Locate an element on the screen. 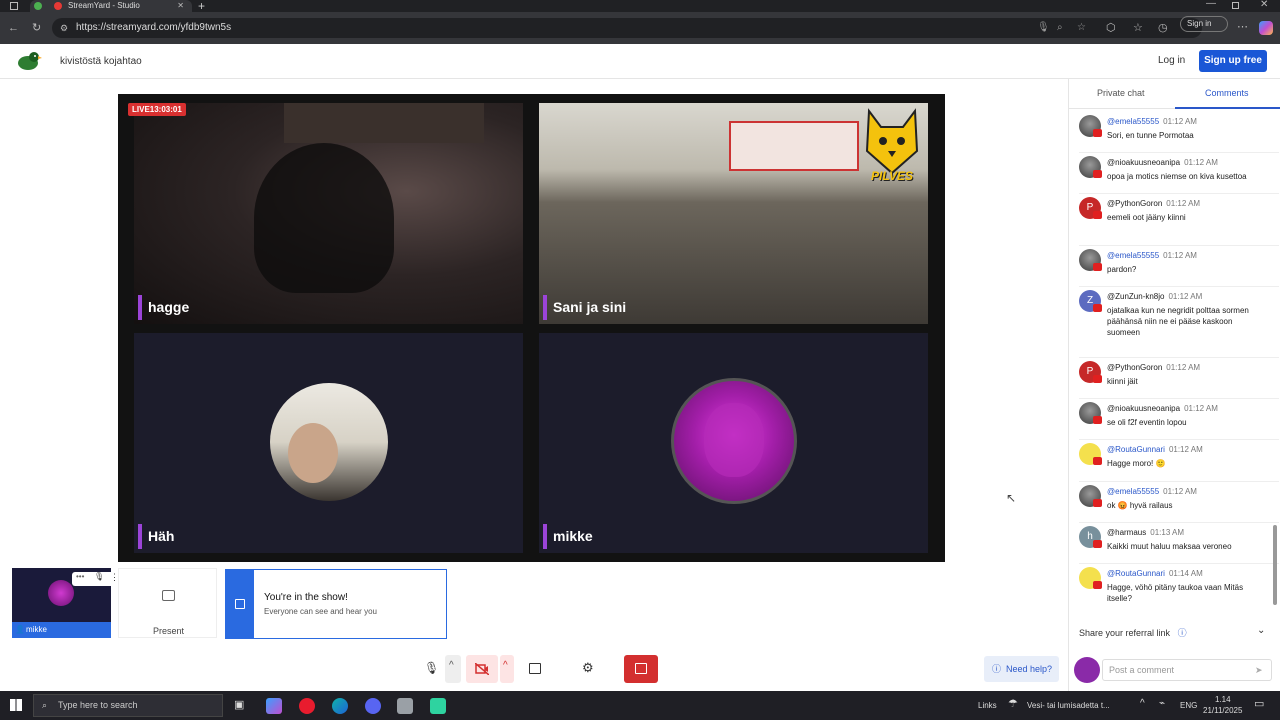  participant-tile-hagge: hagge is located at coordinates (328, 213).